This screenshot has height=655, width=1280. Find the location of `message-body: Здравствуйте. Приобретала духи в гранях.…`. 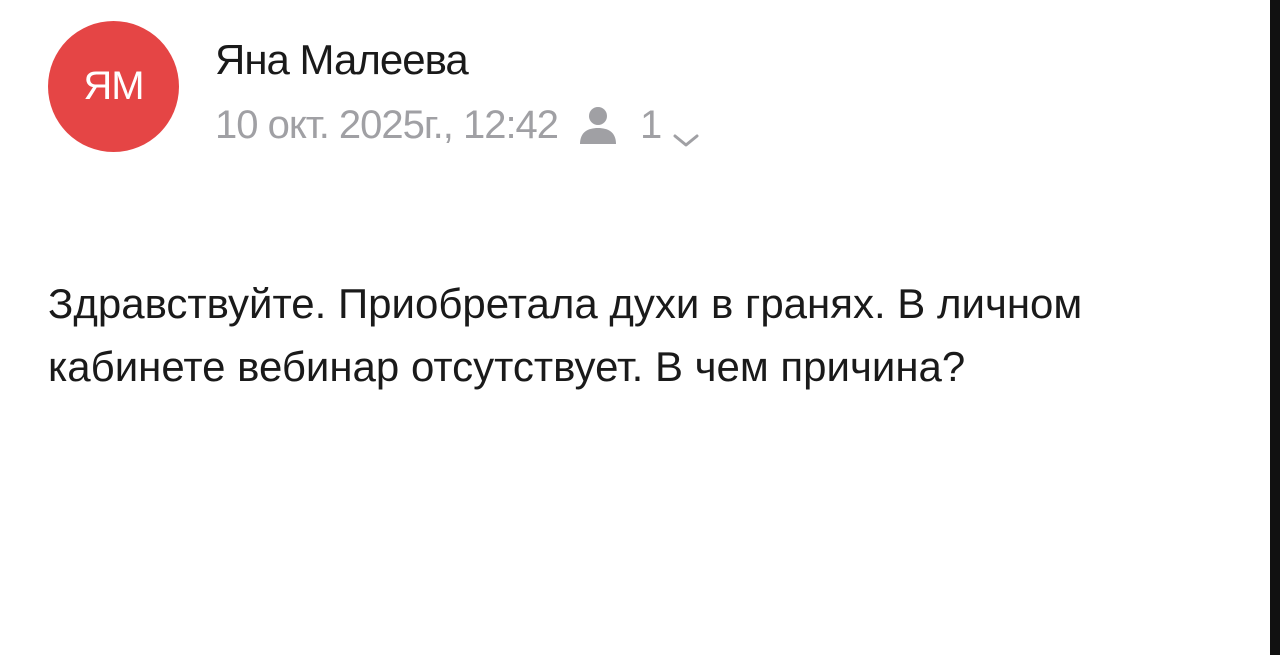

message-body: Здравствуйте. Приобретала духи в гранях.… is located at coordinates (565, 335).